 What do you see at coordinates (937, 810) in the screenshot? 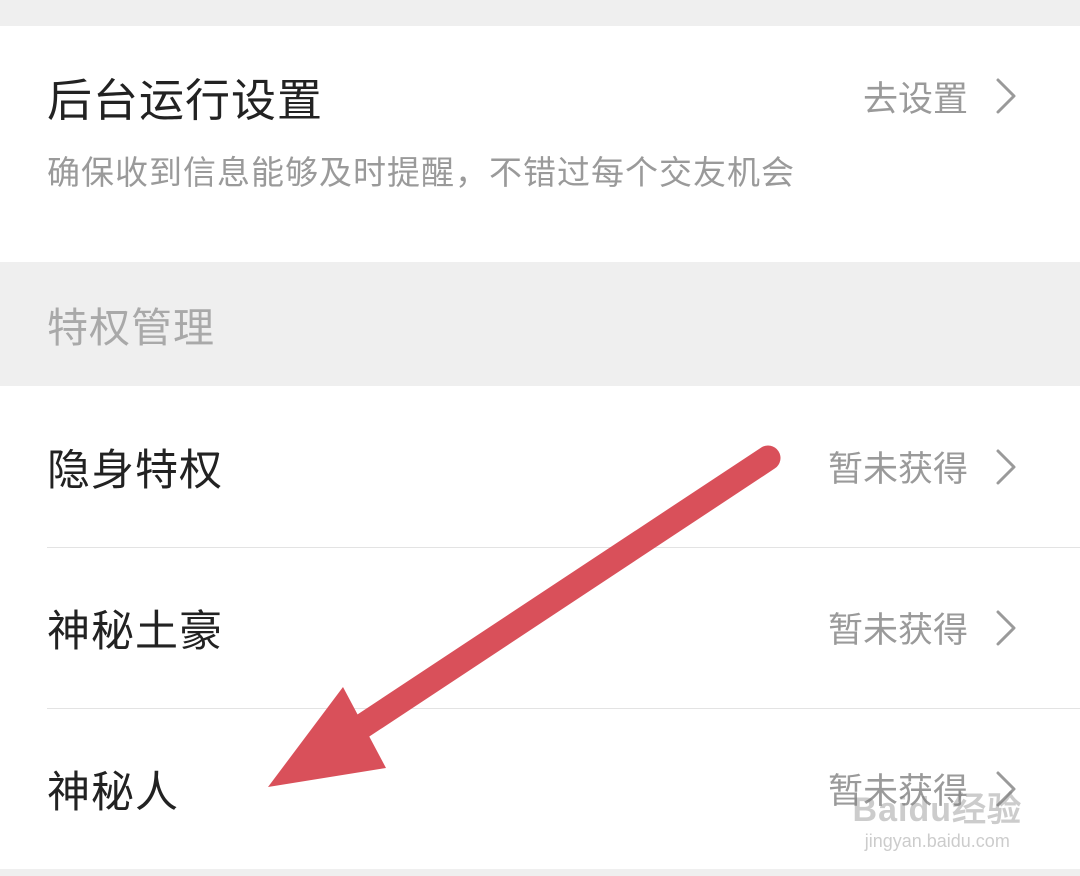
I see `watermark-brand: Baidu经验` at bounding box center [937, 810].